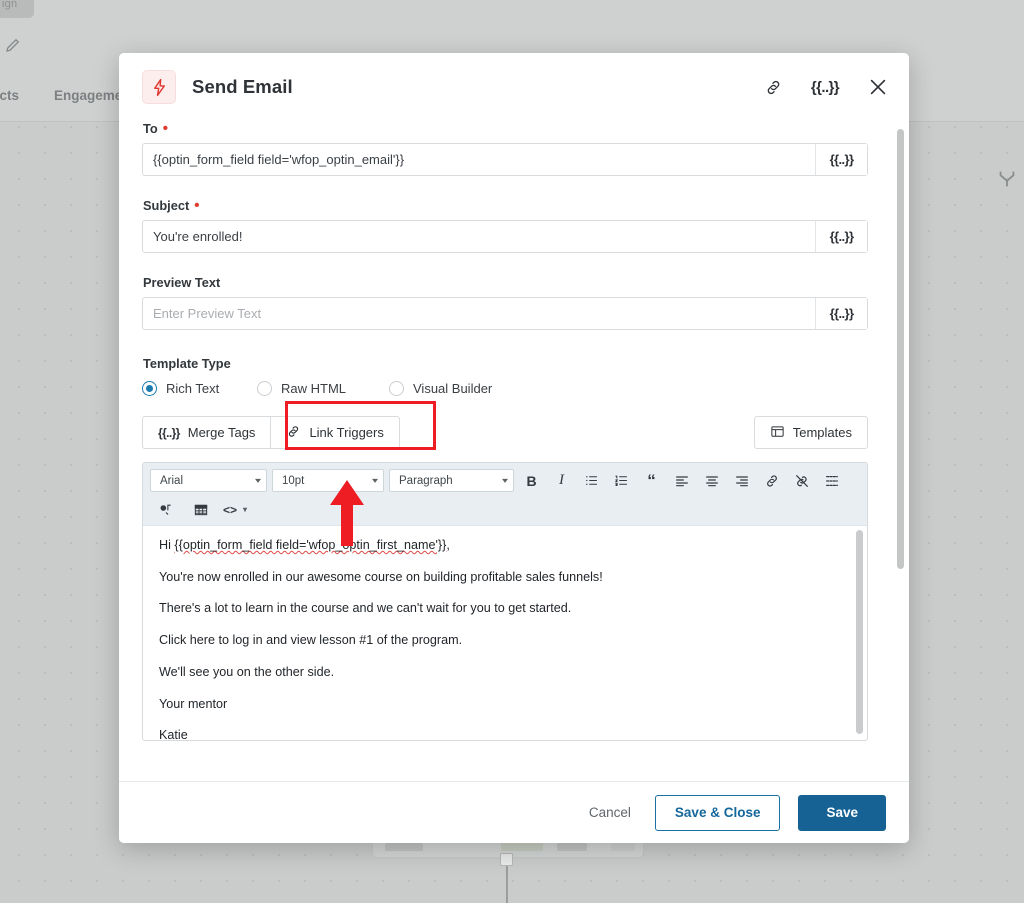  Describe the element at coordinates (221, 432) in the screenshot. I see `merge-tags-button-label: Merge Tags` at that location.